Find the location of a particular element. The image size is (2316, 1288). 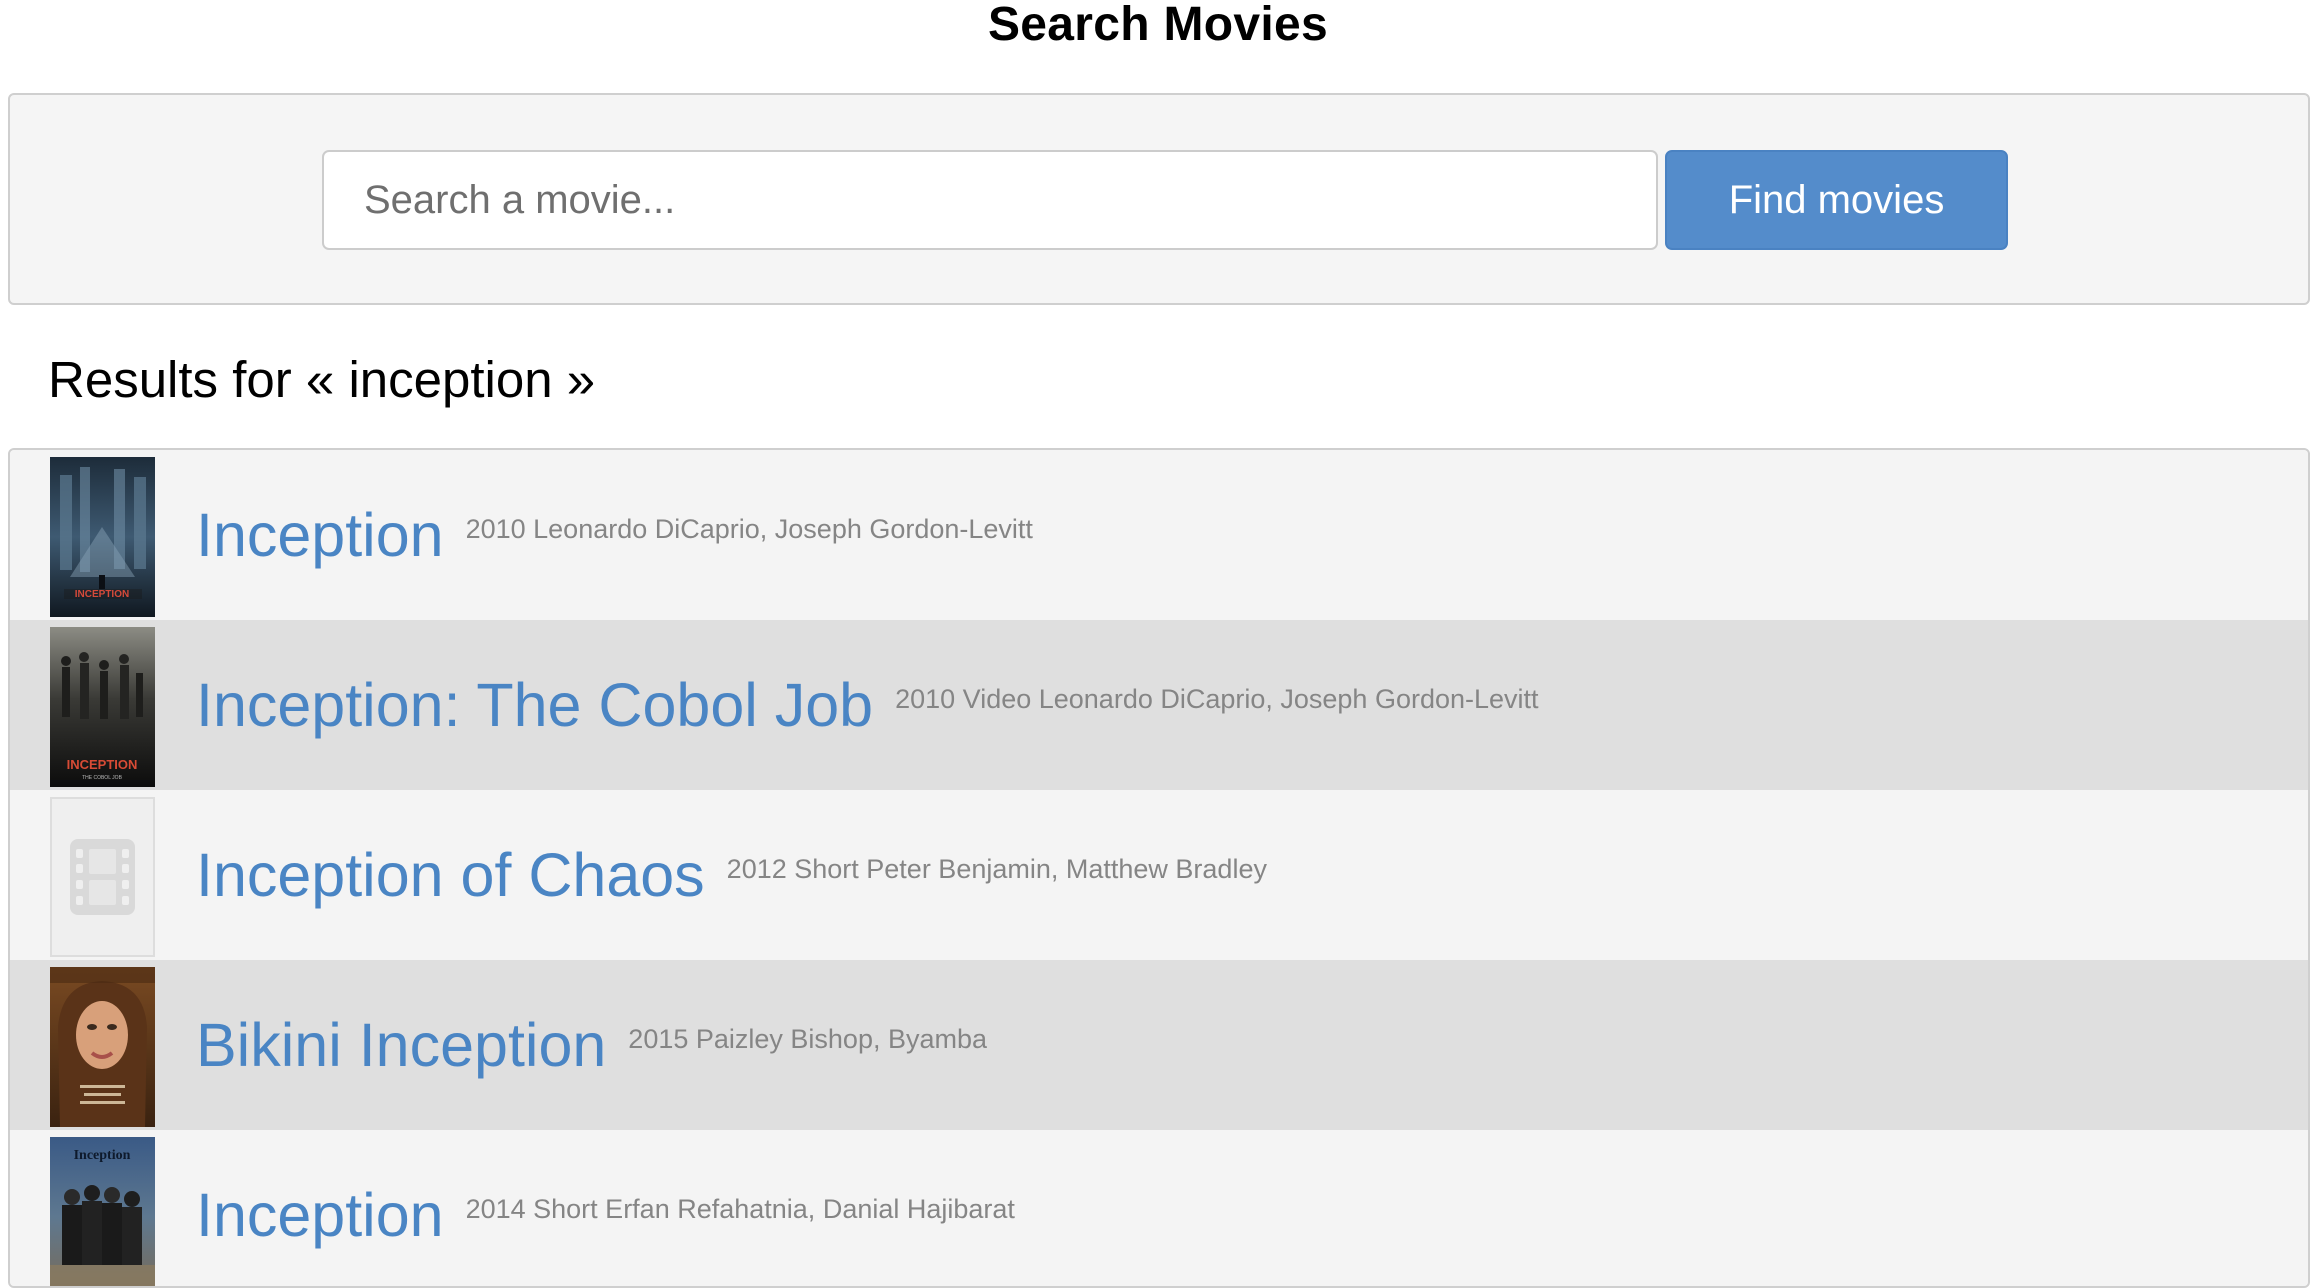

movie-title-link: Bikini Inception is located at coordinates (401, 1045).